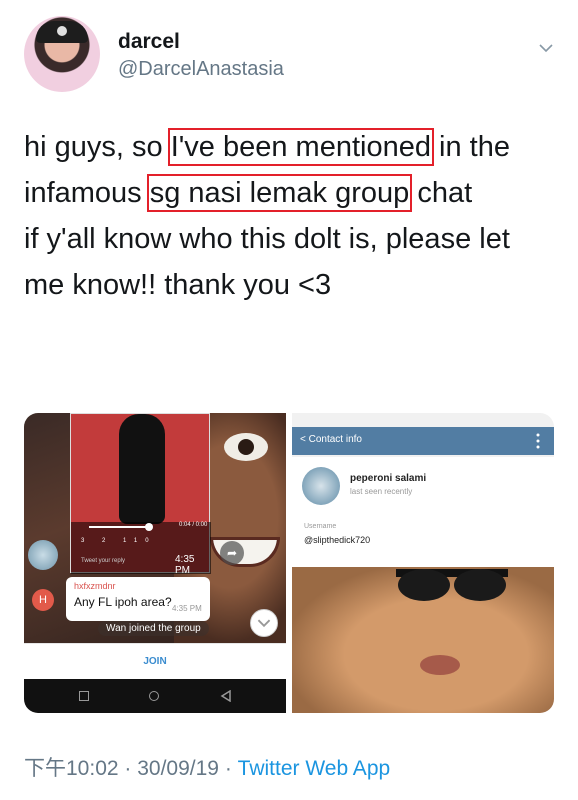 The width and height of the screenshot is (578, 800). Describe the element at coordinates (321, 486) in the screenshot. I see `contact-avatar` at that location.